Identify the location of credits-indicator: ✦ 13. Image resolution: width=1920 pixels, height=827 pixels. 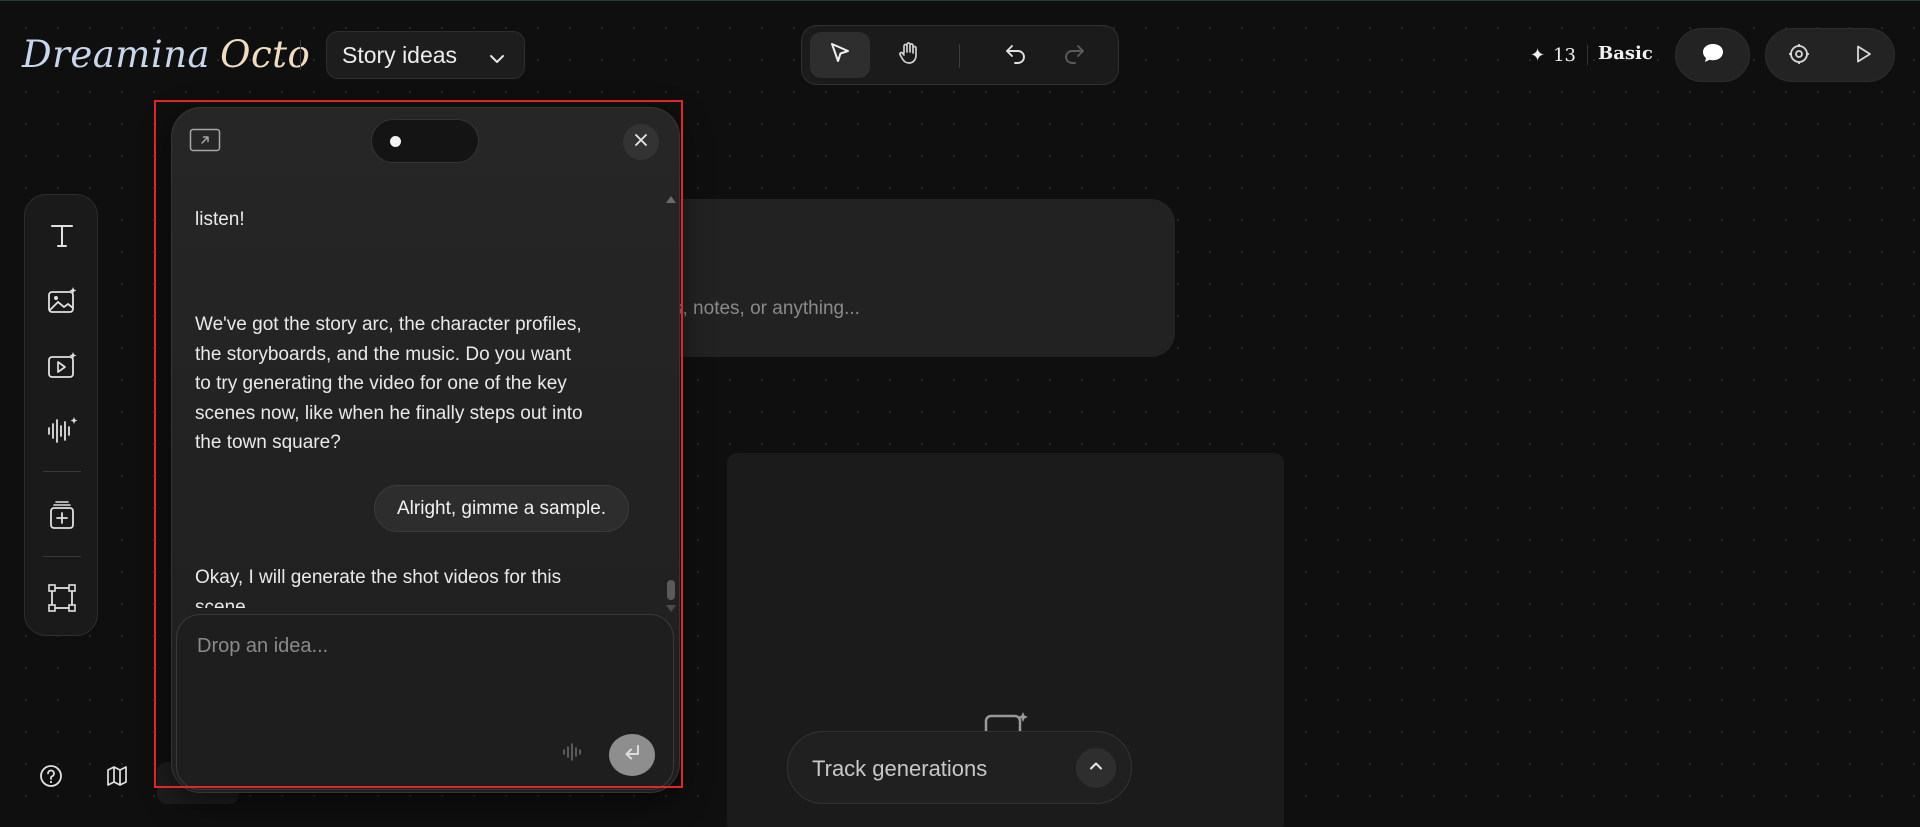
(1553, 55).